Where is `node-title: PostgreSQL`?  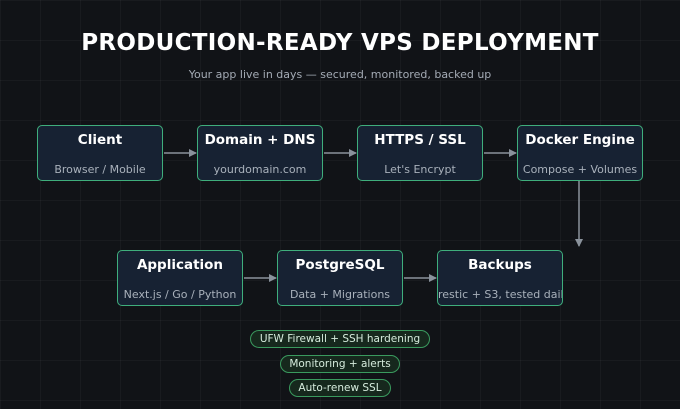
node-title: PostgreSQL is located at coordinates (340, 265).